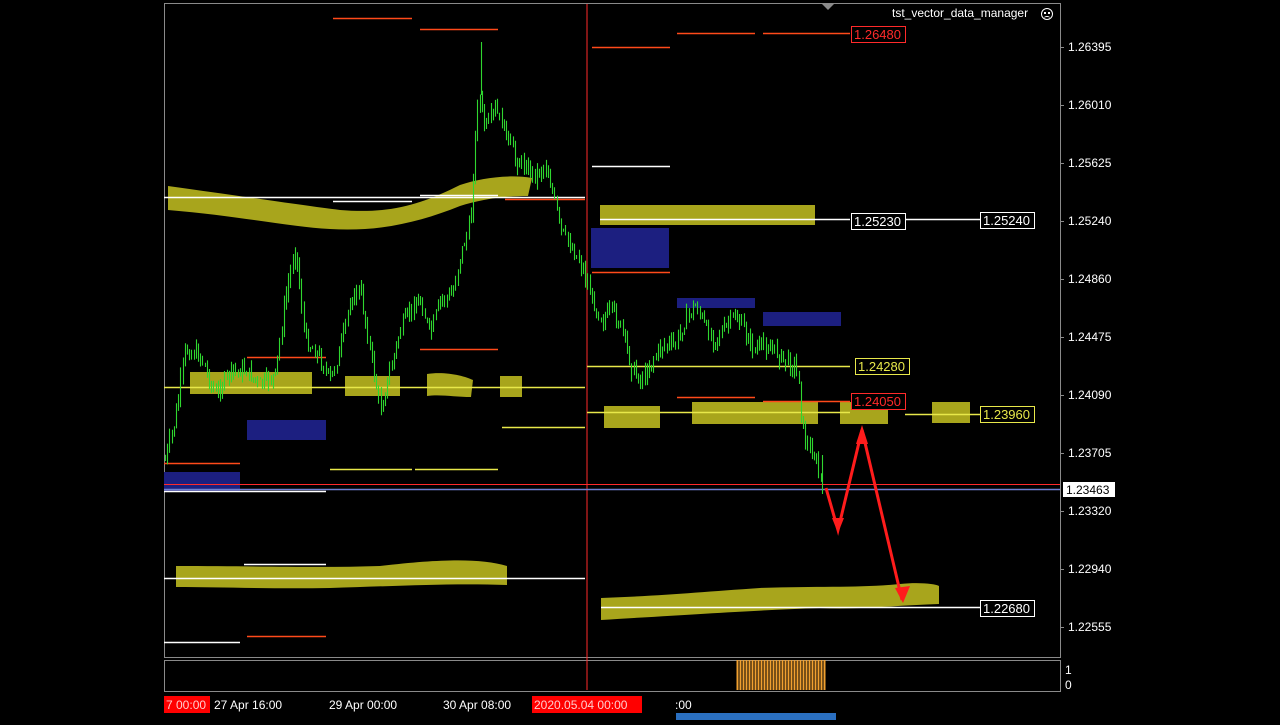 The image size is (1280, 725). I want to click on volume-bars, so click(781, 675).